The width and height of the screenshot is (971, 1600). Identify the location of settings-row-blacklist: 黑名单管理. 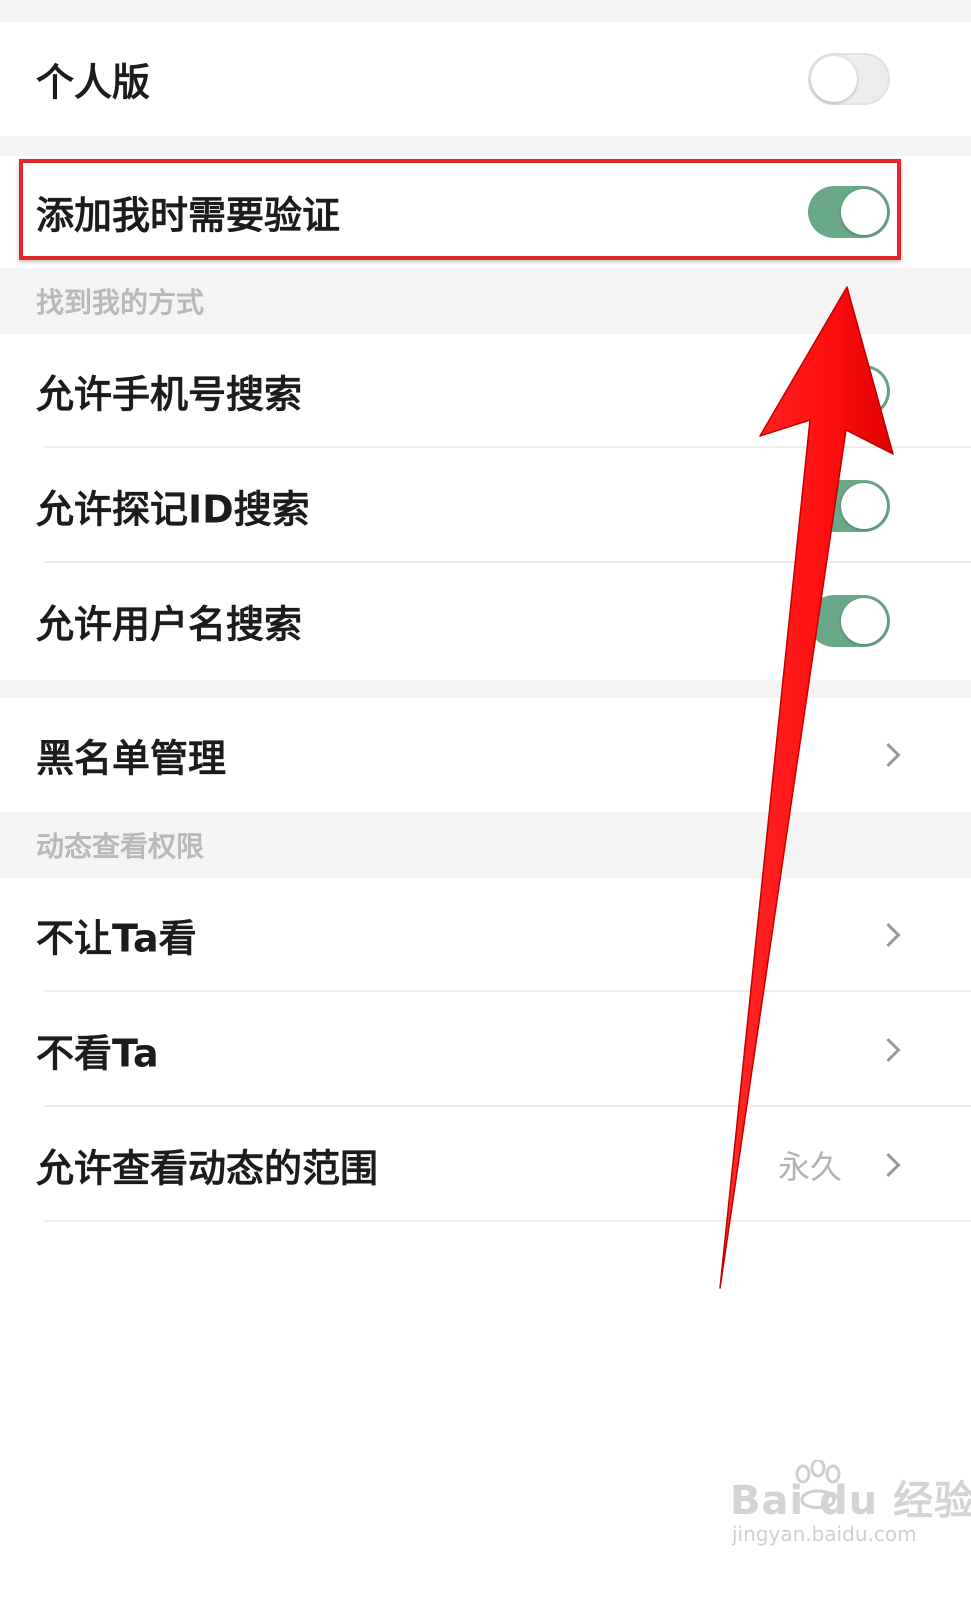
(485, 755).